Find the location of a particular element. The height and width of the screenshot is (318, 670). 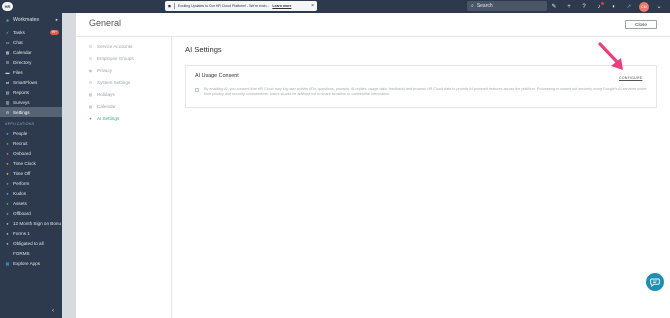

chat-support-button is located at coordinates (655, 282).